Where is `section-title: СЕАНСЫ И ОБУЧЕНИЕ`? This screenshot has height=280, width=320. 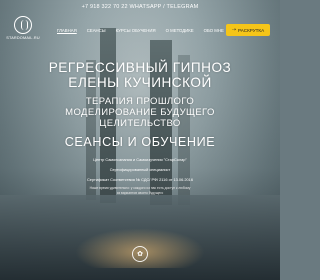
section-title: СЕАНСЫ И ОБУЧЕНИЕ is located at coordinates (140, 142).